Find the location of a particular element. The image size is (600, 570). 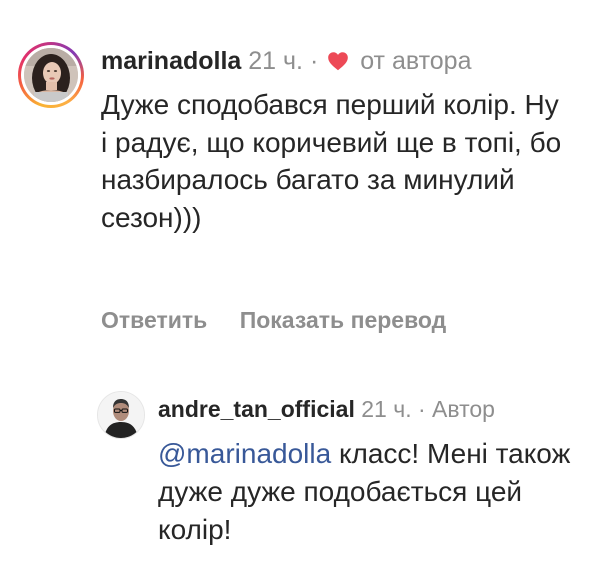

username-link: andre_tan_official is located at coordinates (256, 409).